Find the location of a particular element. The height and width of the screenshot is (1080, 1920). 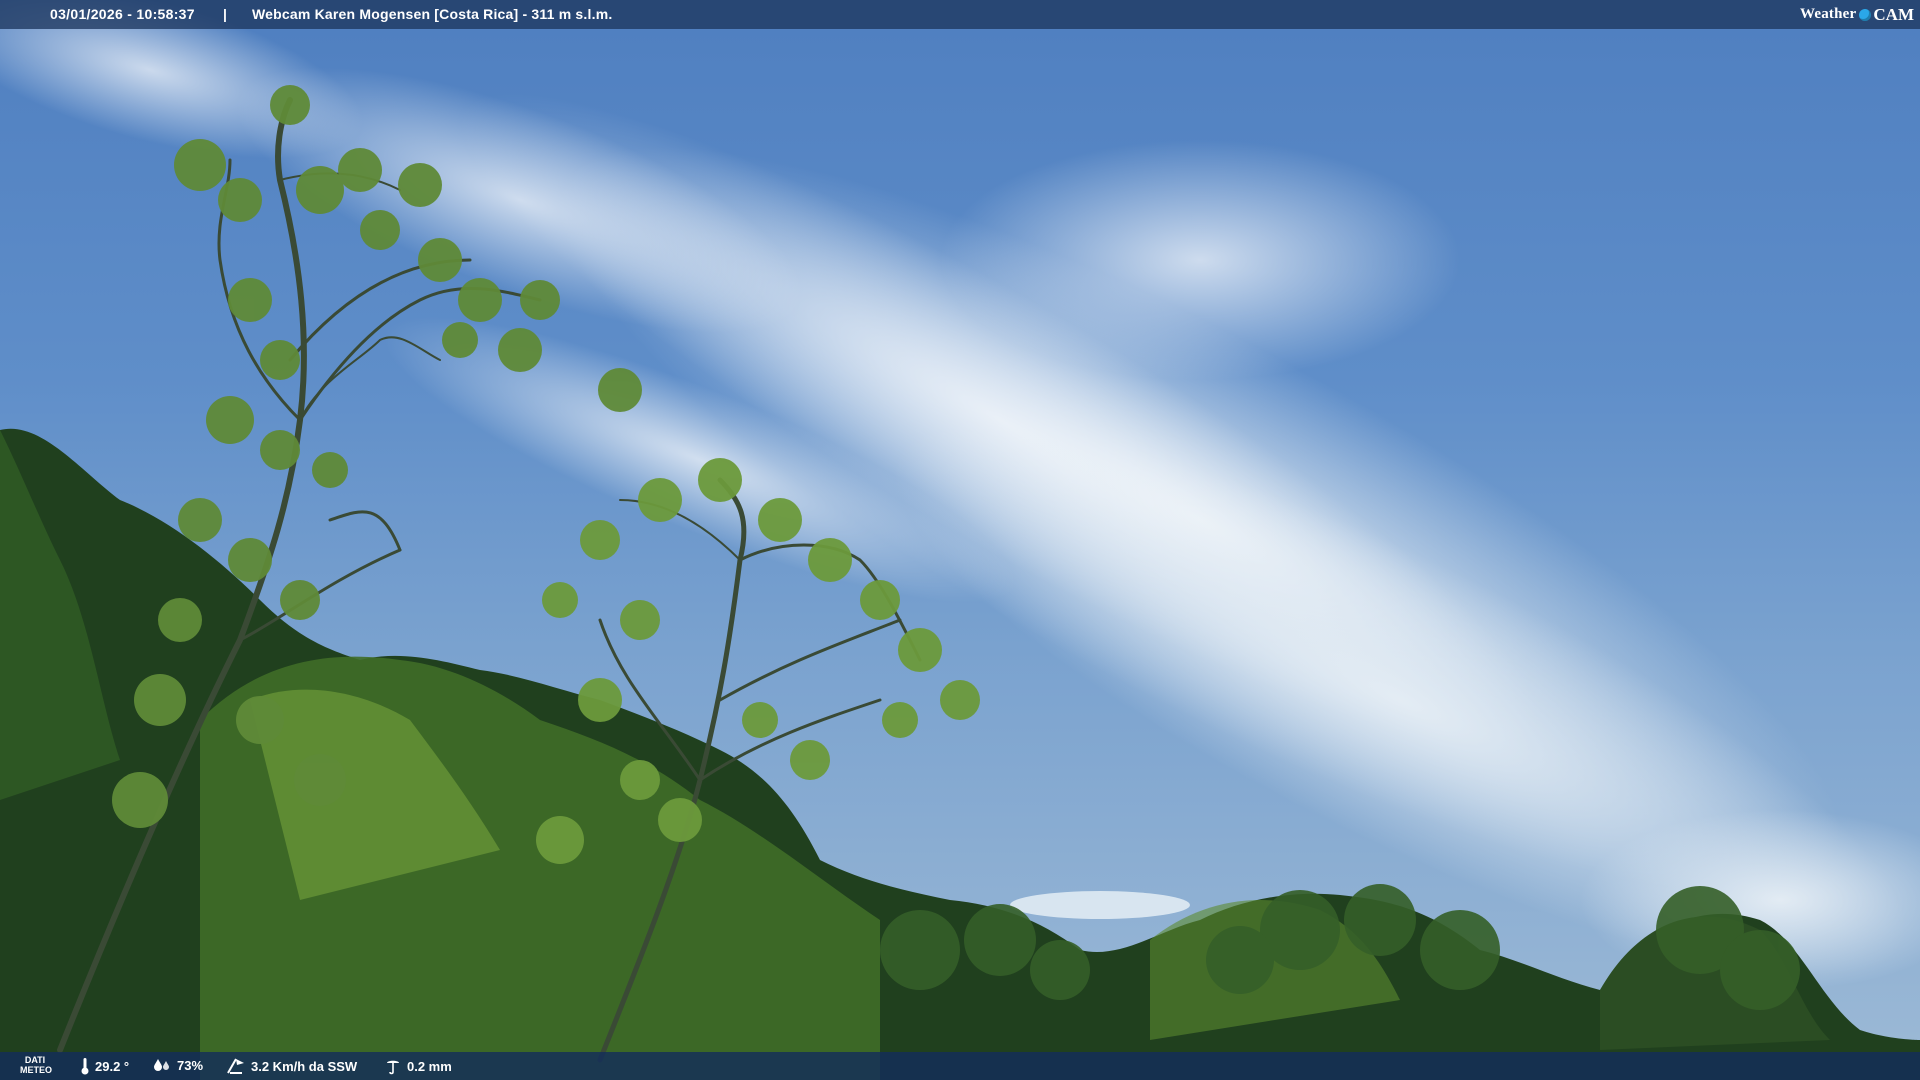

wind-reading: 3.2 Km/h da SSW is located at coordinates (291, 1066).